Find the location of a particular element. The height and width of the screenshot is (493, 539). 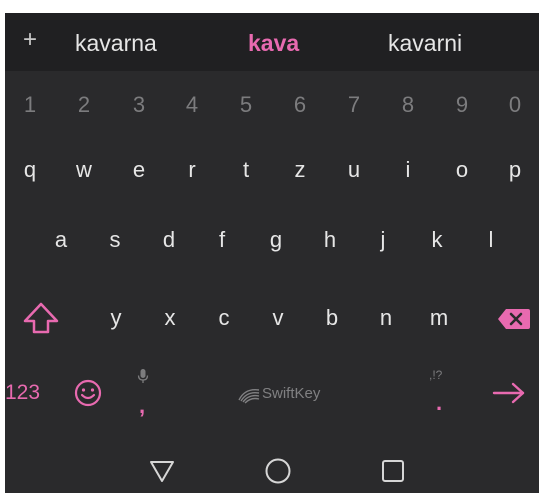

comma-key: , is located at coordinates (142, 406).